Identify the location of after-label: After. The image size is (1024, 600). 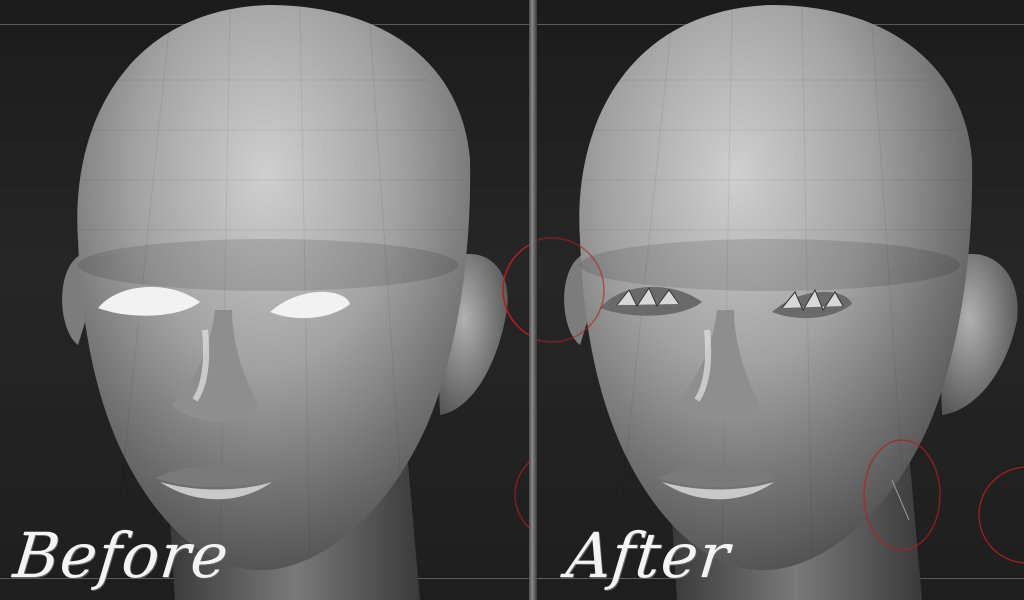
(648, 555).